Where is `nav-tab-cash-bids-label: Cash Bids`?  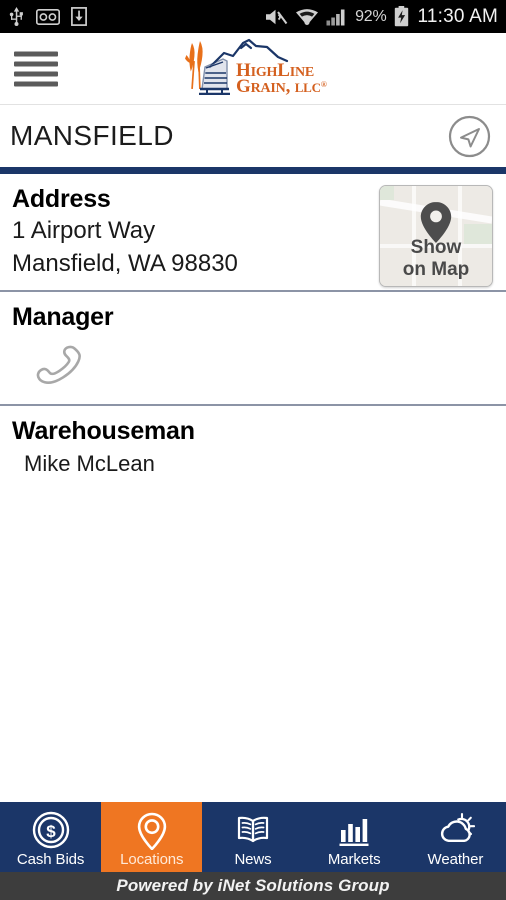
nav-tab-cash-bids-label: Cash Bids is located at coordinates (50, 859).